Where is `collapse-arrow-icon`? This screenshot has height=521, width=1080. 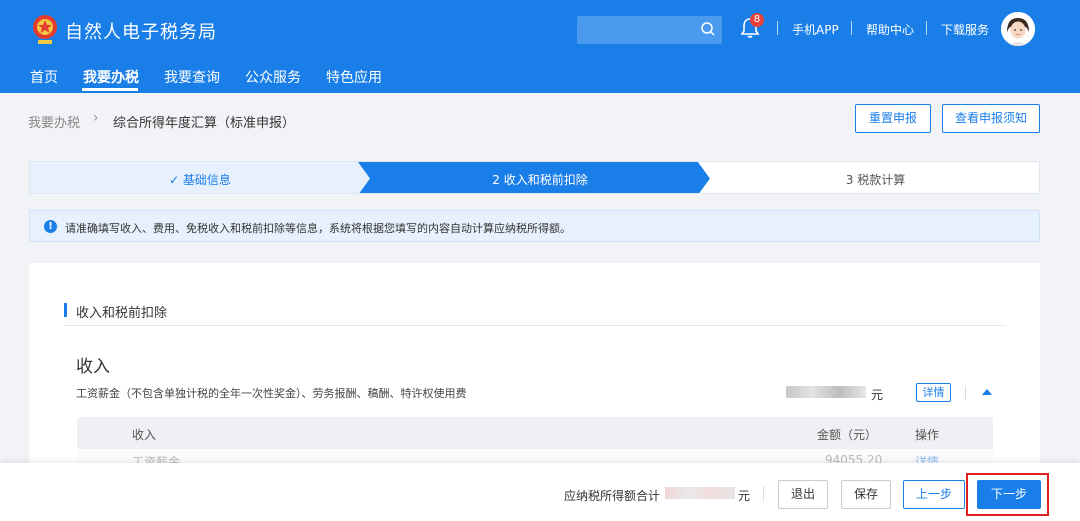 collapse-arrow-icon is located at coordinates (987, 392).